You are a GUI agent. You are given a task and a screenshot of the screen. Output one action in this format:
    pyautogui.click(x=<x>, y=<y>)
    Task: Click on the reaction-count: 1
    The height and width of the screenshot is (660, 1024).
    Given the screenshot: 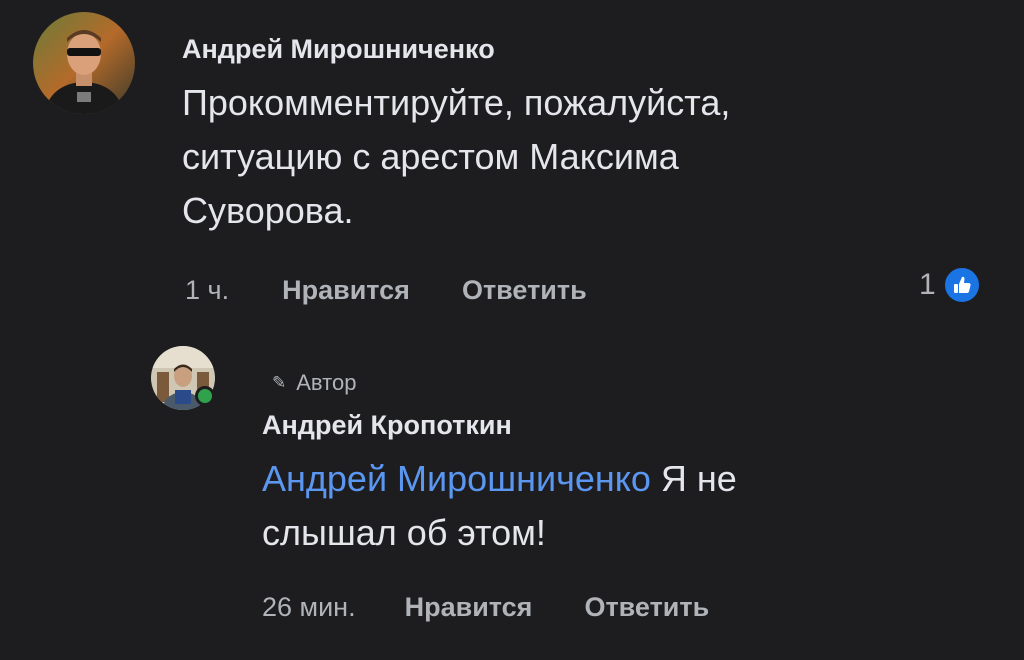 What is the action you would take?
    pyautogui.click(x=927, y=284)
    